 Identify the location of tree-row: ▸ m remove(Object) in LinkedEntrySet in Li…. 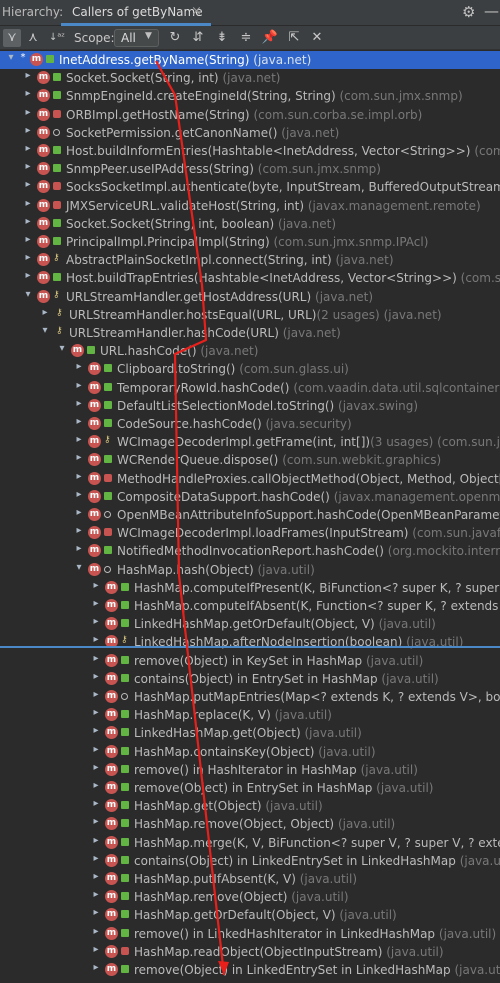
(250, 970).